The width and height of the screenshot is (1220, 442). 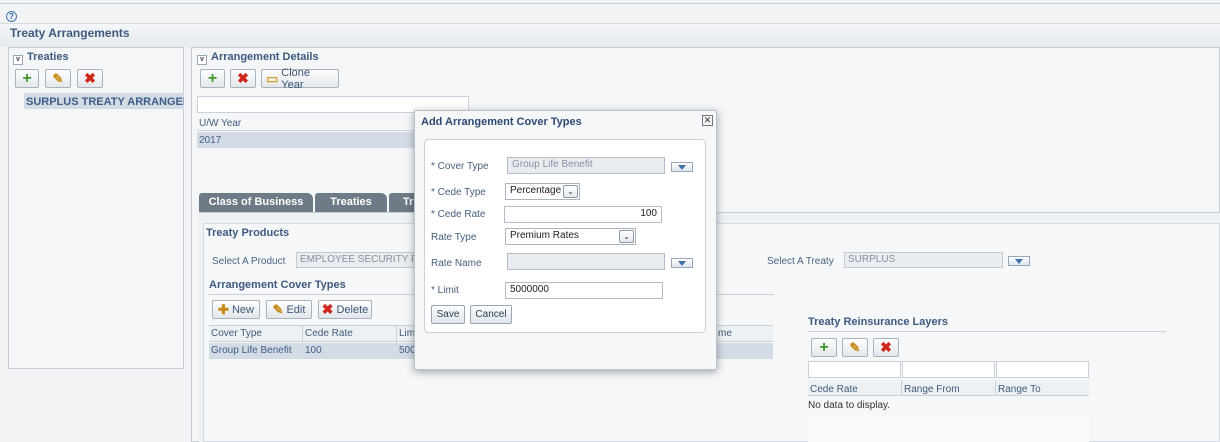 I want to click on edit-layer-button: ✎, so click(x=855, y=347).